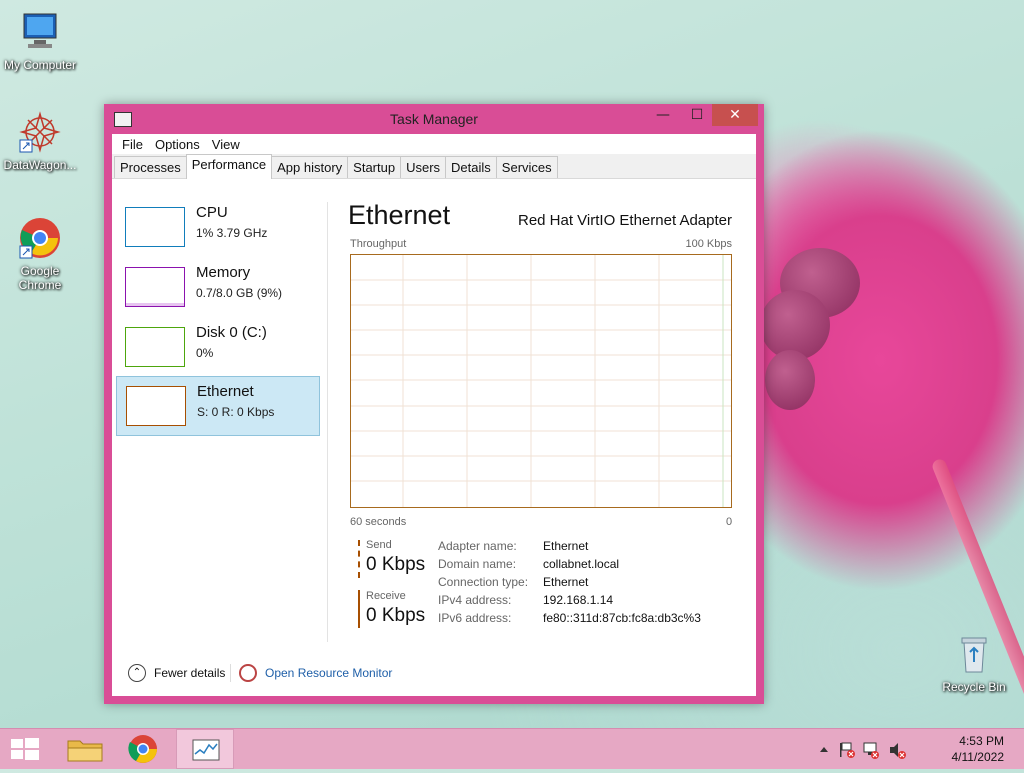 This screenshot has width=1024, height=773. Describe the element at coordinates (239, 293) in the screenshot. I see `sidebar-item-value: 0.7/8.0 GB (9%)` at that location.